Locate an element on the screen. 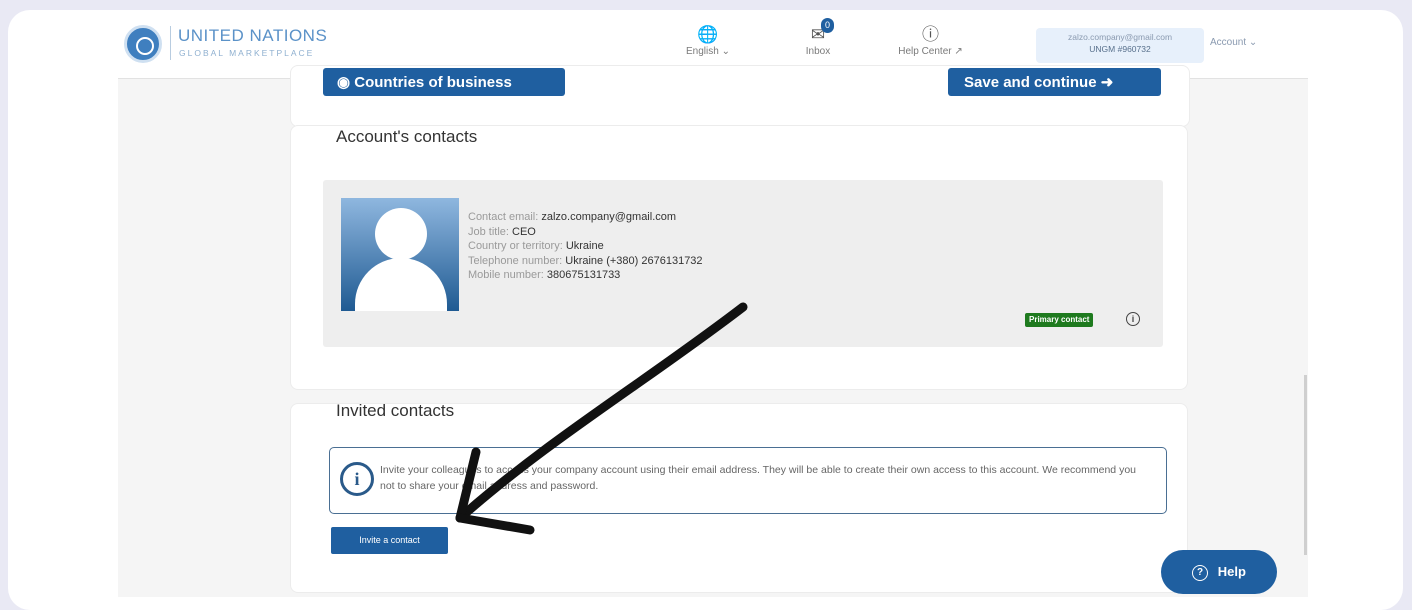 This screenshot has width=1412, height=610. help-fab-label: Help is located at coordinates (1231, 571).